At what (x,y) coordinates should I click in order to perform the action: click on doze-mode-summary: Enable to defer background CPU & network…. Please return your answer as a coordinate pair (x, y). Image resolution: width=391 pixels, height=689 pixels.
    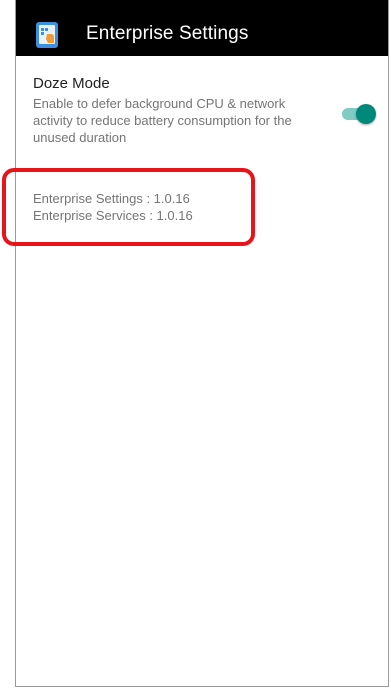
    Looking at the image, I should click on (162, 120).